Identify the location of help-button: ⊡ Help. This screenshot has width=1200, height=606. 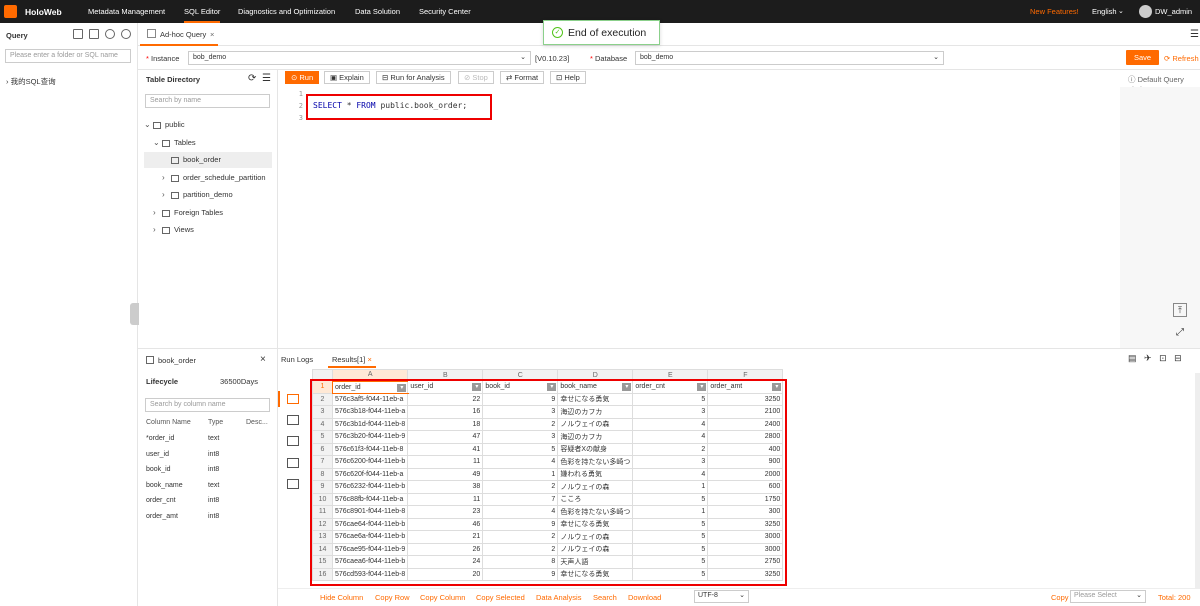
(568, 77).